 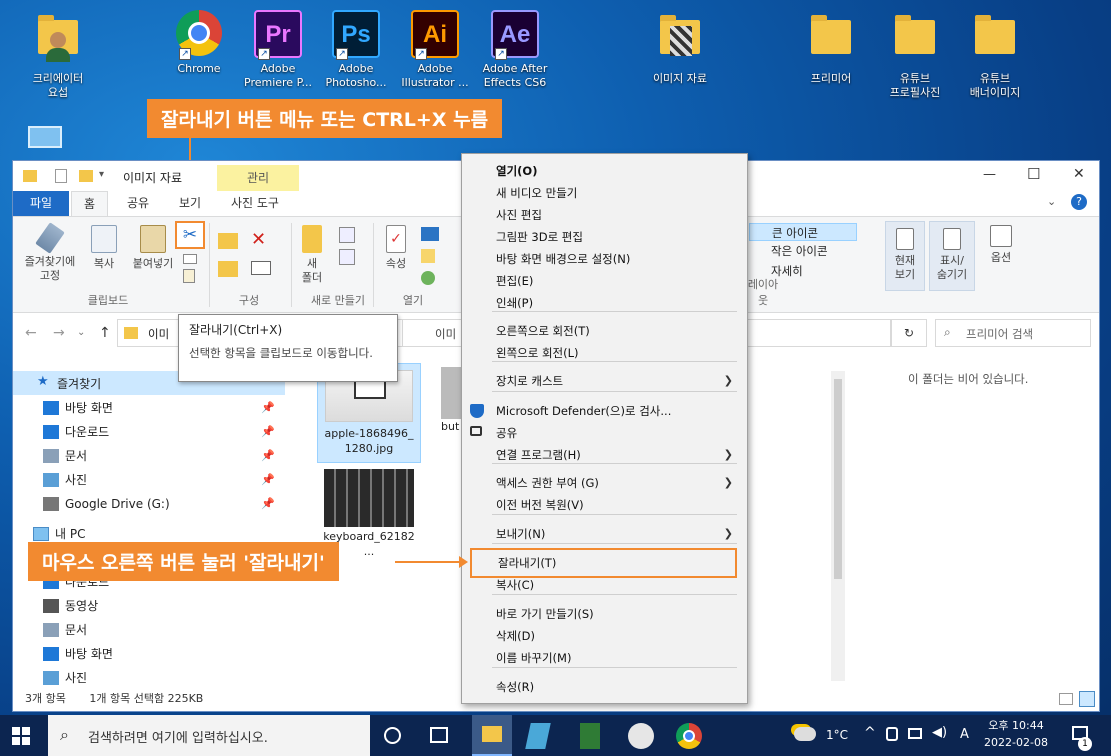 I want to click on context-menu-item: 편집(E), so click(x=614, y=281).